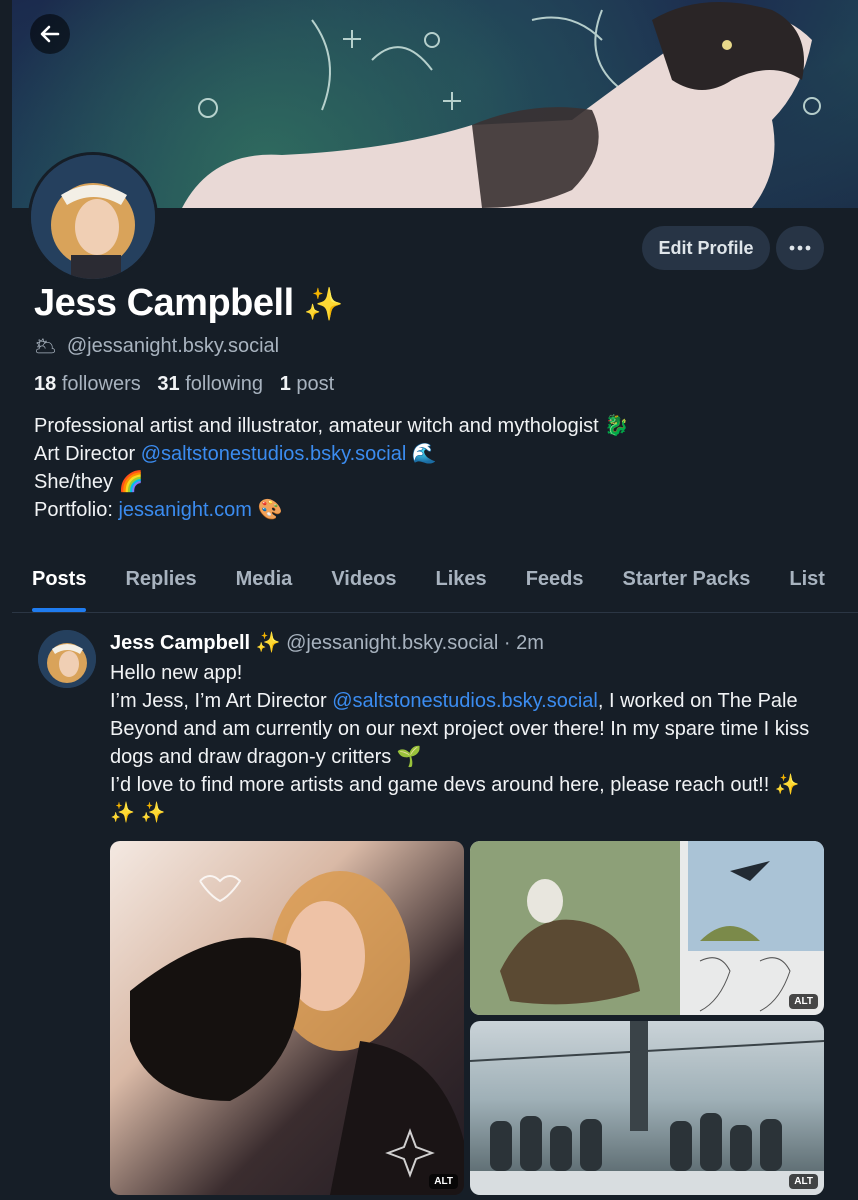 Image resolution: width=858 pixels, height=1200 pixels. Describe the element at coordinates (285, 384) in the screenshot. I see `posts-count: 1` at that location.